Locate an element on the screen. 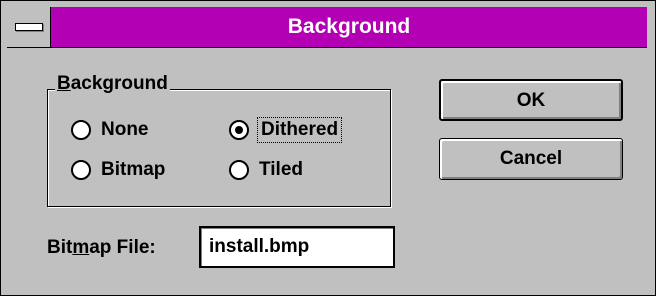  group-label-rest: ackground is located at coordinates (119, 83).